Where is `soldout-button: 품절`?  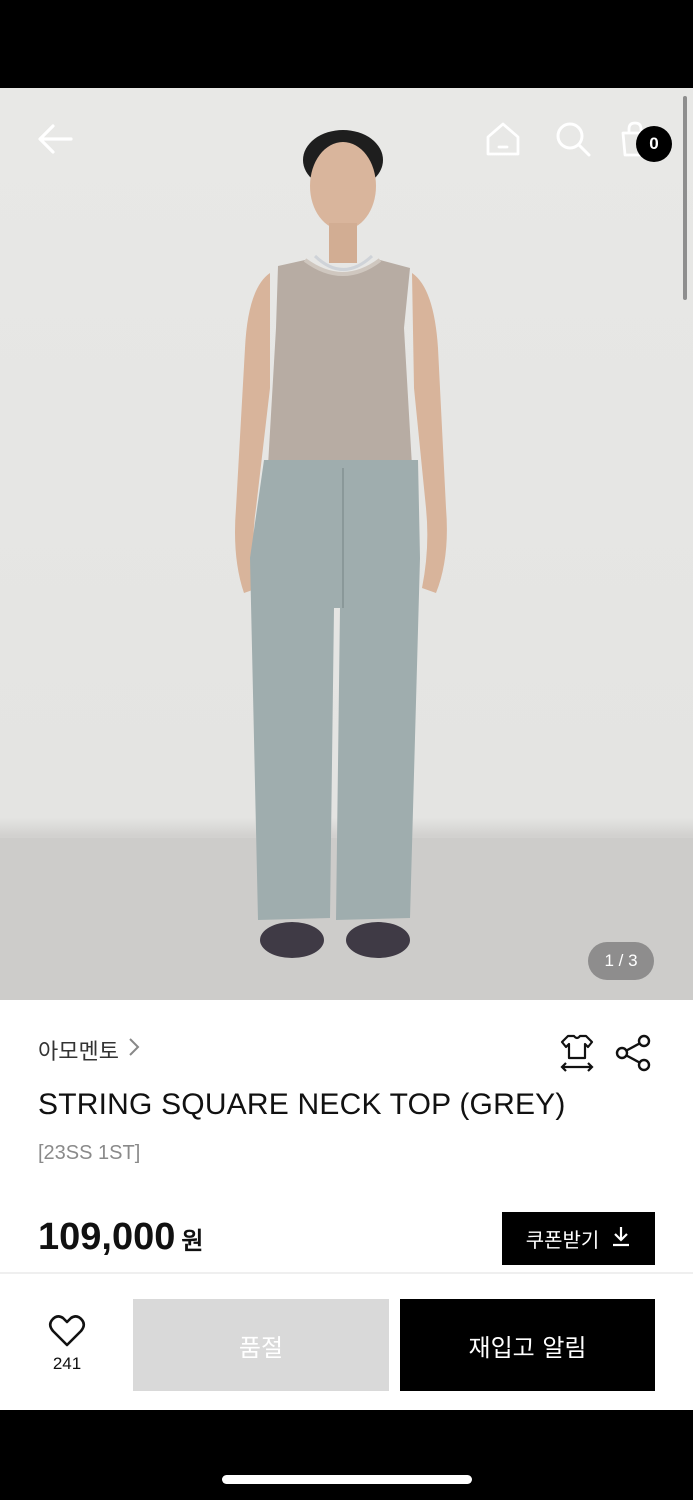 soldout-button: 품절 is located at coordinates (261, 1345).